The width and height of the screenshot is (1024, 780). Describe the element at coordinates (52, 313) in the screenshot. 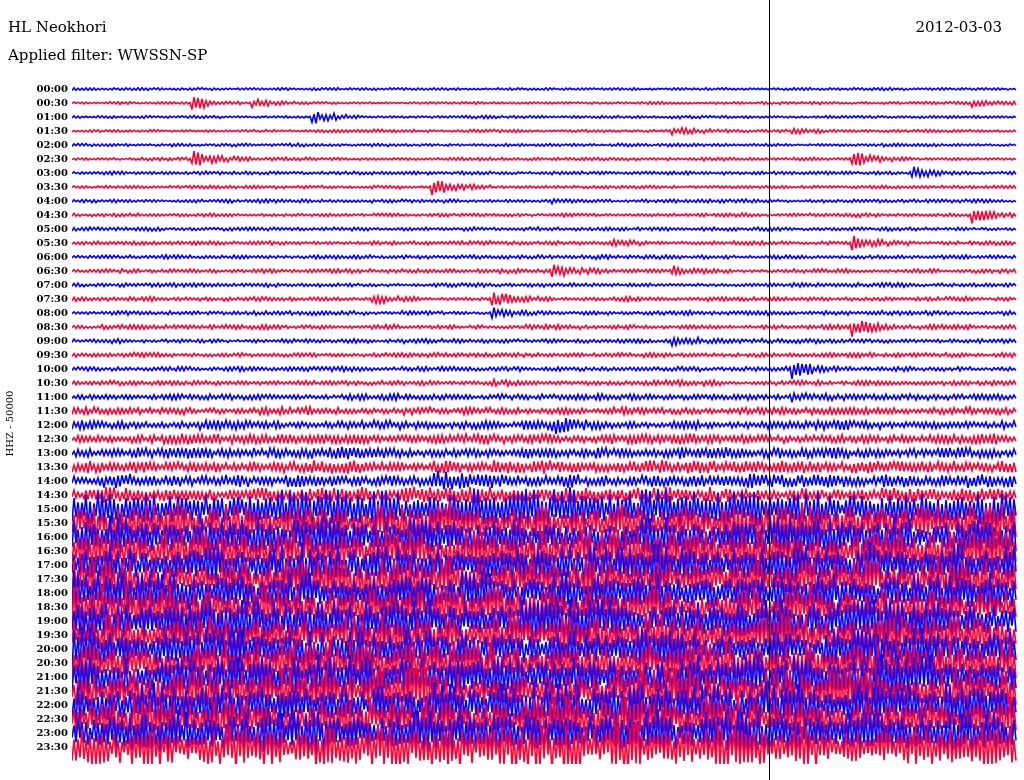

I see `time-label: 08:00` at that location.